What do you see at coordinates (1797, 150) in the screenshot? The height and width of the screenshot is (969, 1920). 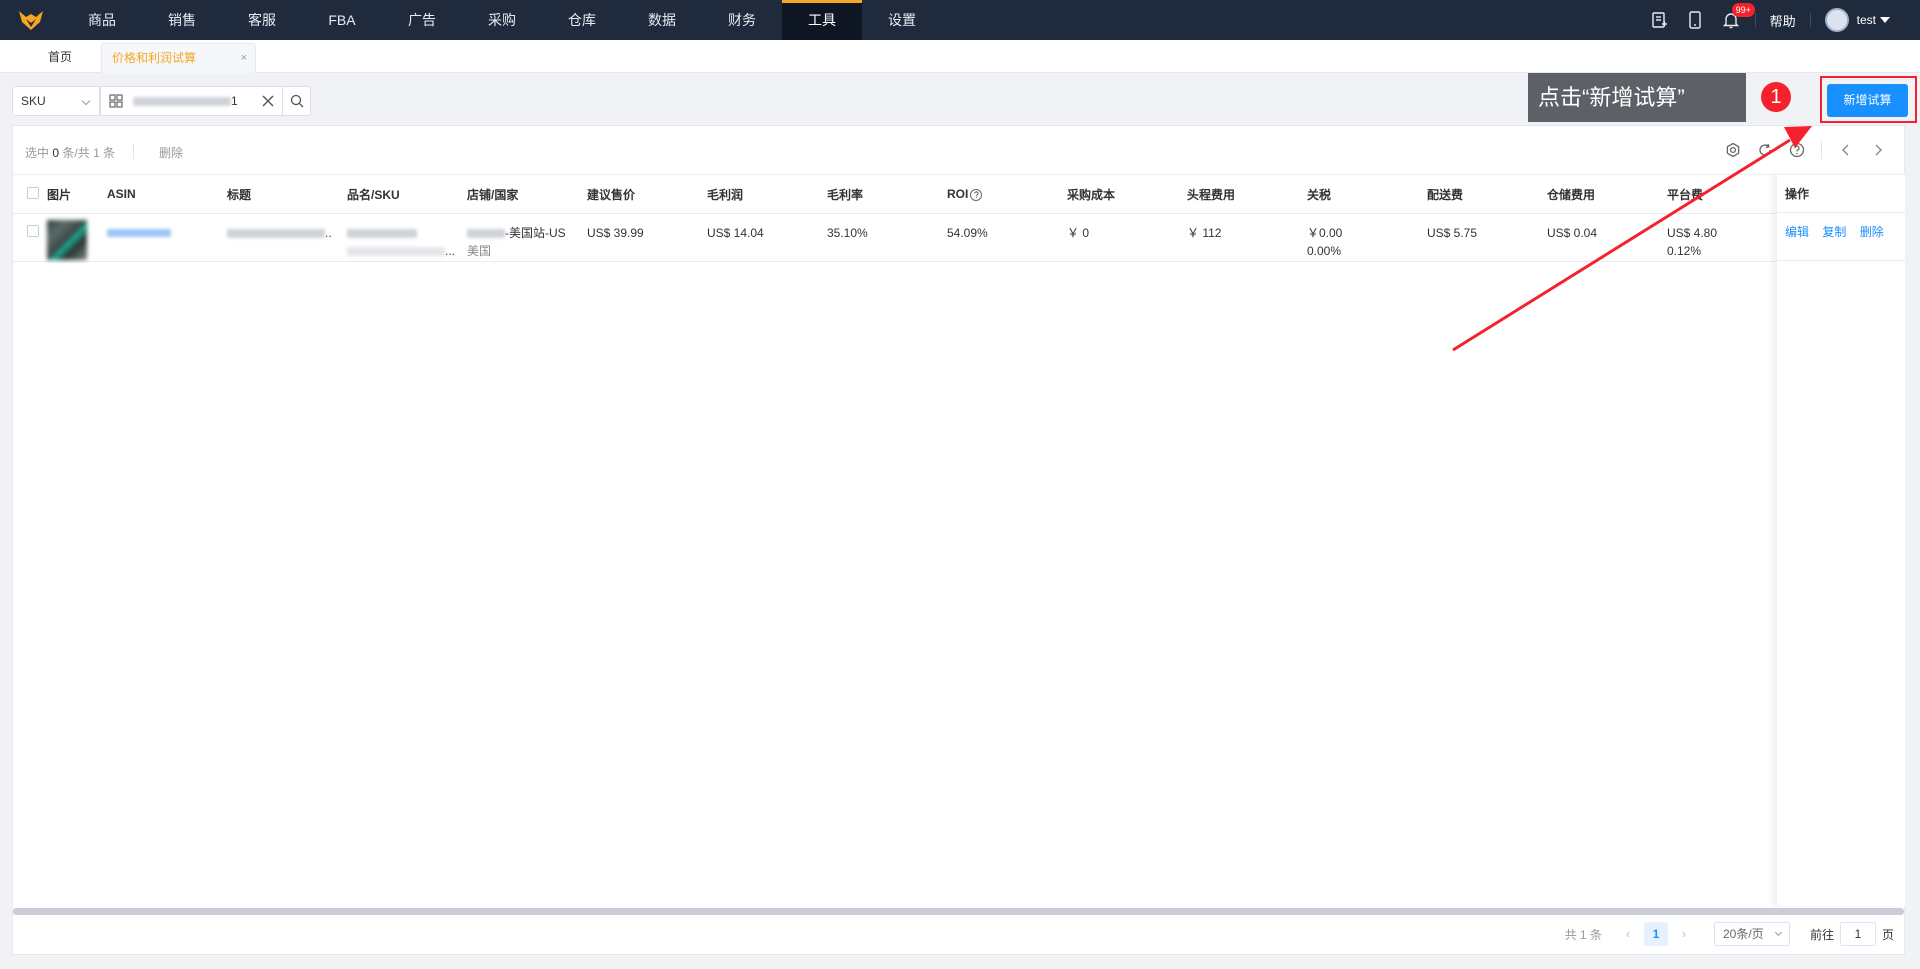 I see `help-circle-icon` at bounding box center [1797, 150].